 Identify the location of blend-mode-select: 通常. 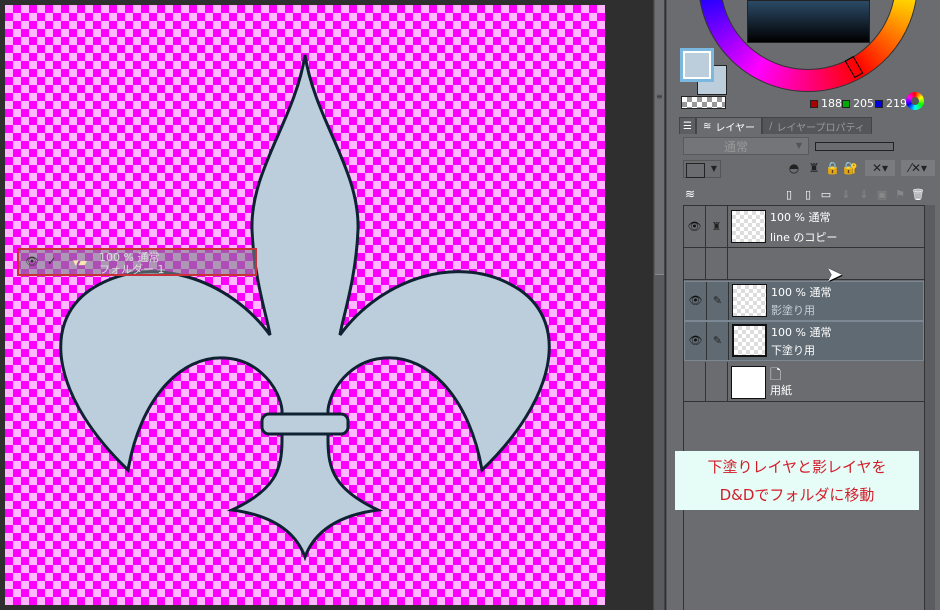
(746, 146).